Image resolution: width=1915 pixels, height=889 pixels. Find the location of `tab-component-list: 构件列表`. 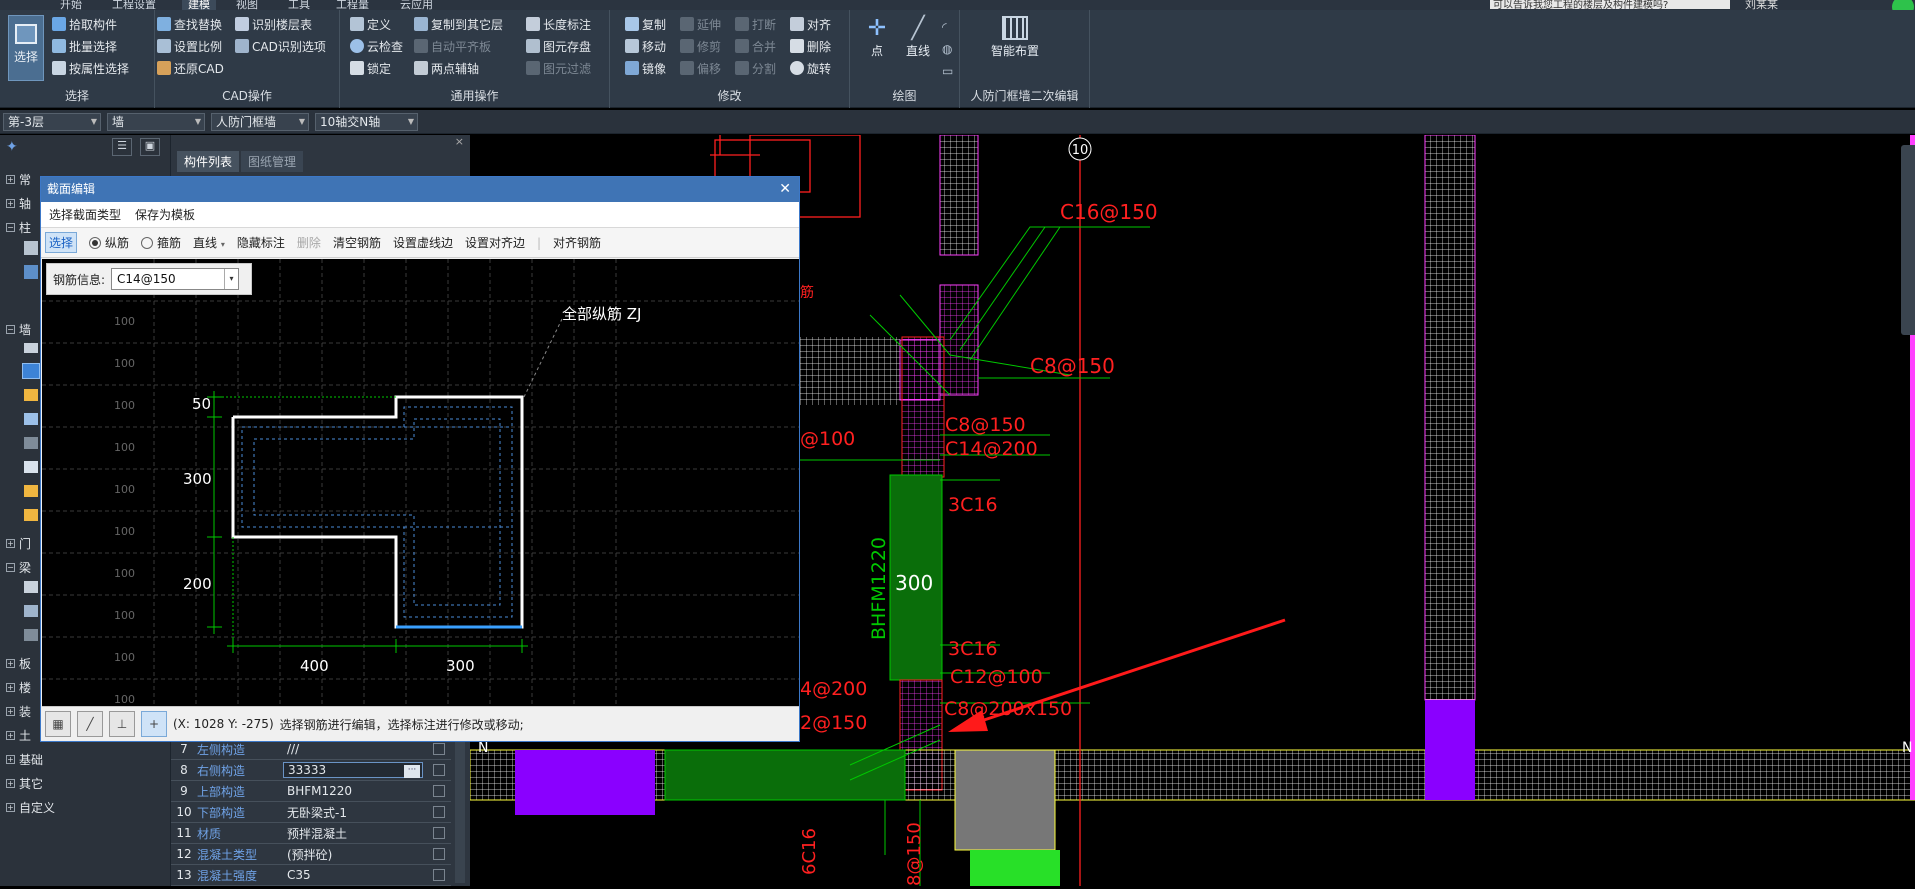

tab-component-list: 构件列表 is located at coordinates (208, 161).